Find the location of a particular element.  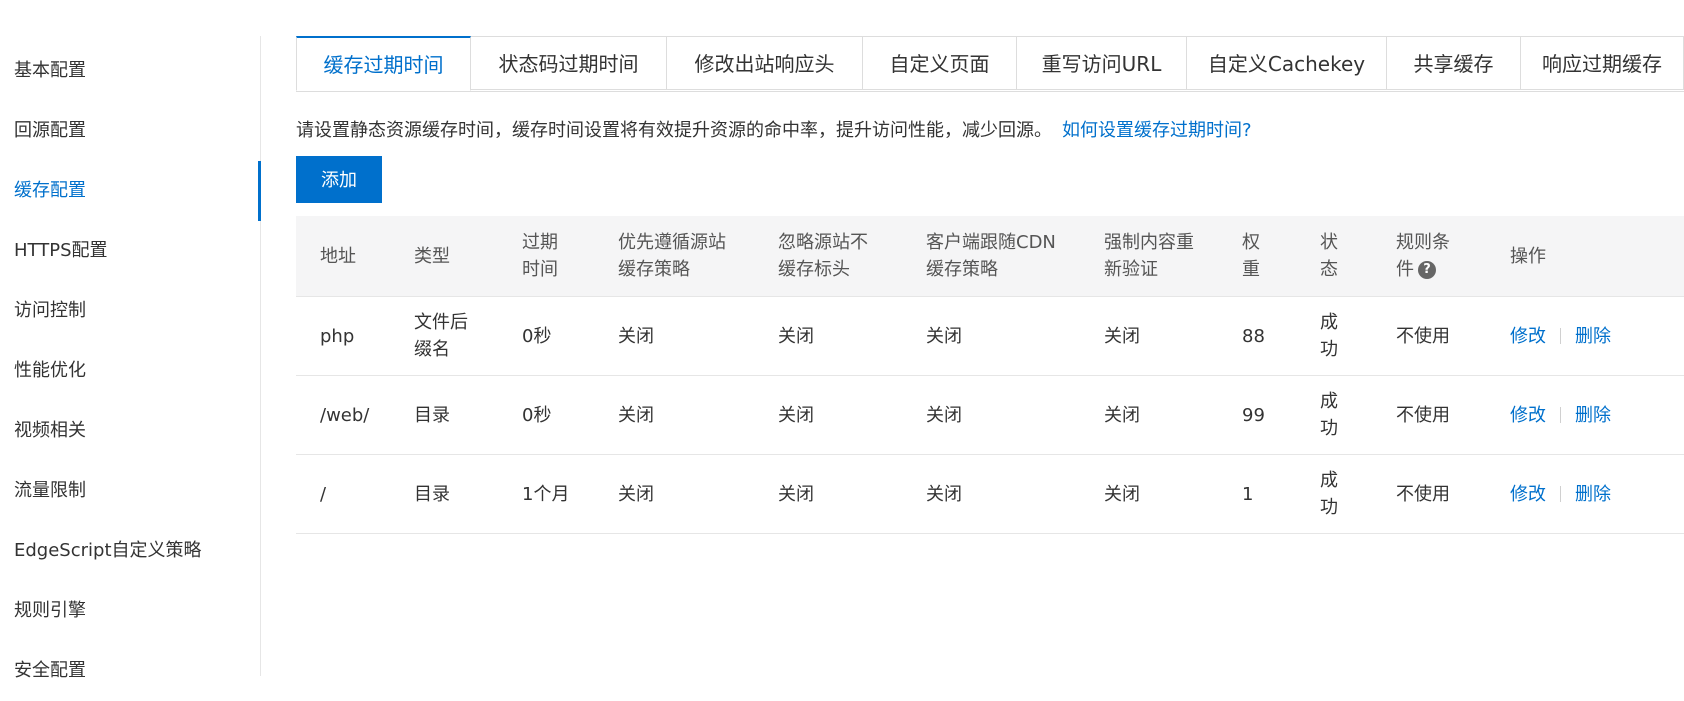

tab-rewrite-url: 重写访问URL is located at coordinates (1102, 63).